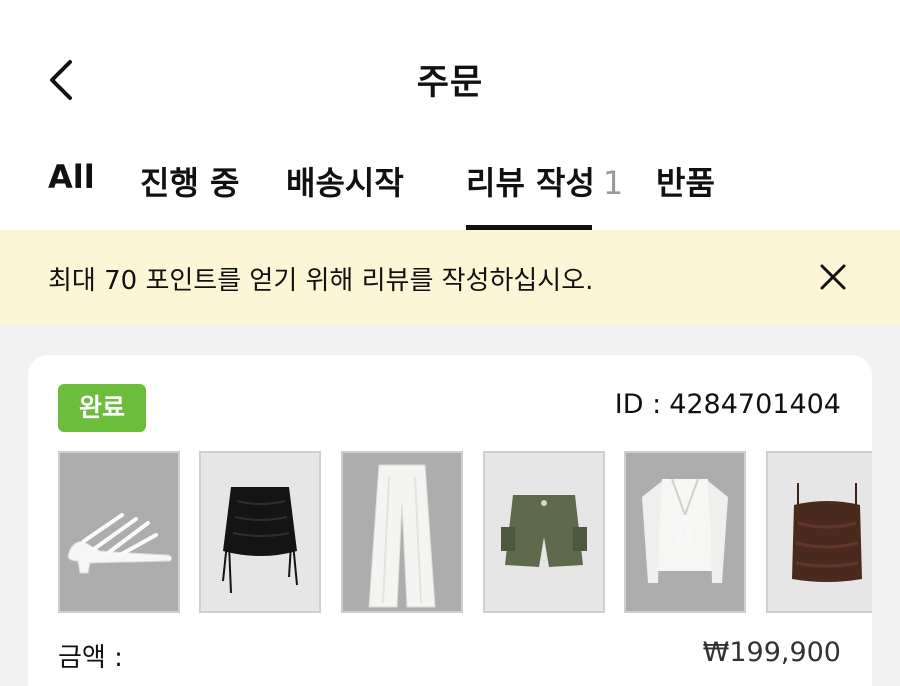 The image size is (900, 686). I want to click on page-title: 주문, so click(450, 83).